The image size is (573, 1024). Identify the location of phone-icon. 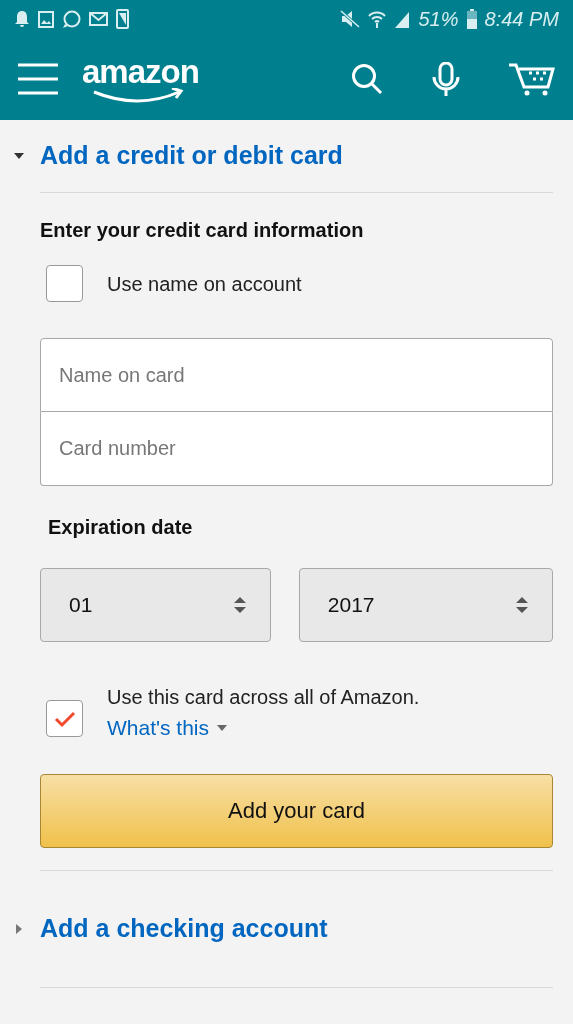
(122, 19).